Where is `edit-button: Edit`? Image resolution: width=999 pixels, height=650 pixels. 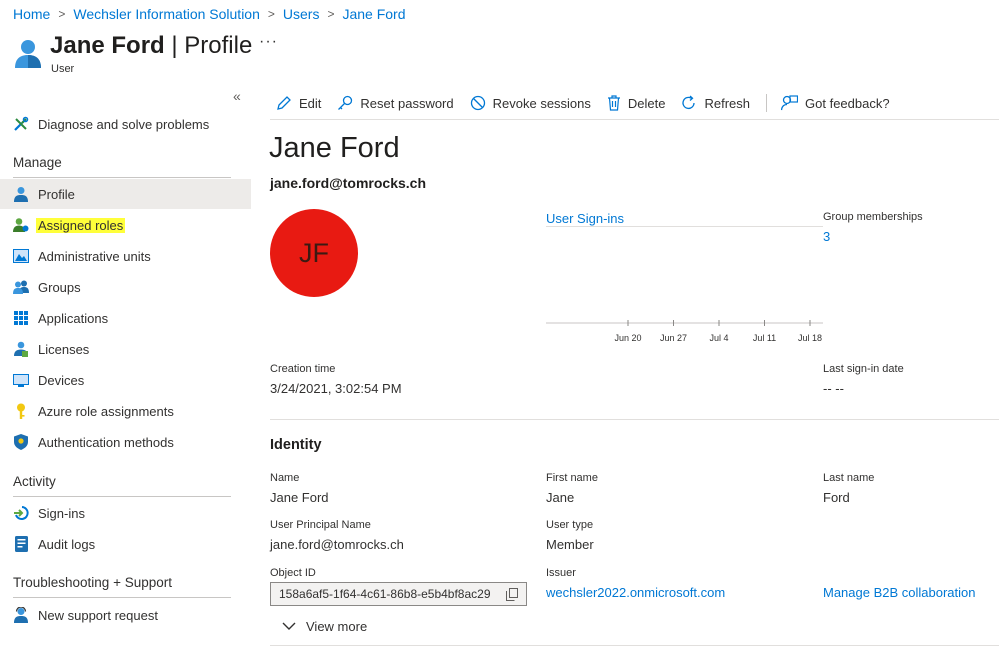
edit-button: Edit is located at coordinates (298, 103).